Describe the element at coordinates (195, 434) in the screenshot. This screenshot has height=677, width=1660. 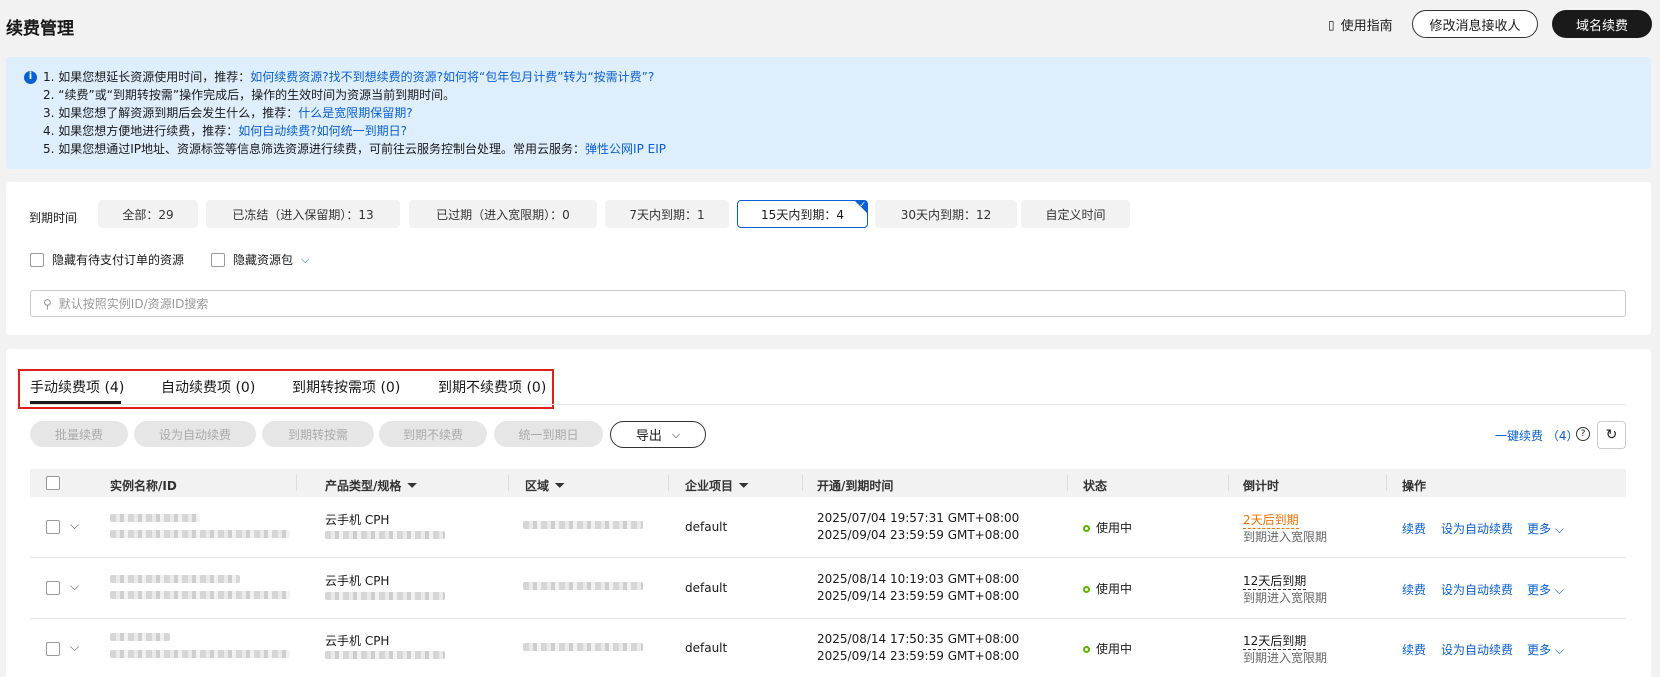
I see `set-auto-renew-button: 设为自动续费` at that location.